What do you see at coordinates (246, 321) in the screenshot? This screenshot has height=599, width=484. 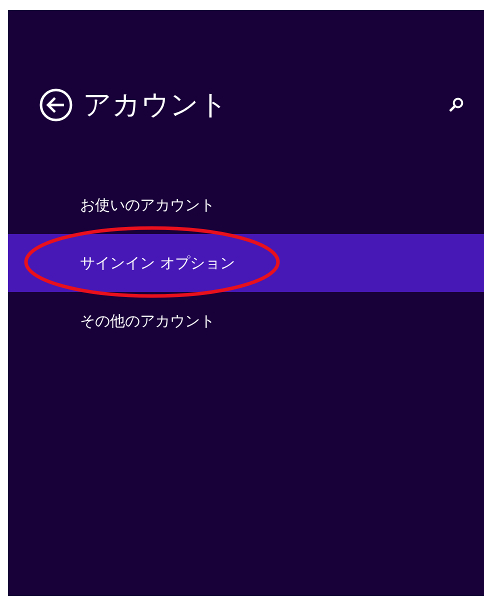 I see `menu-item: その他のアカウント` at bounding box center [246, 321].